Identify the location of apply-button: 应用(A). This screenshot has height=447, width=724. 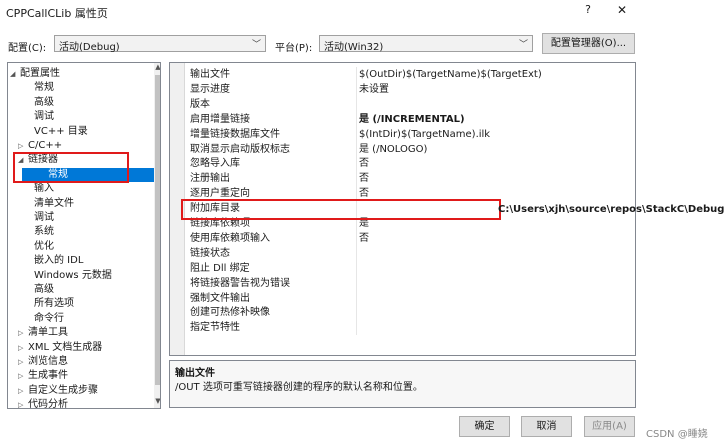
(609, 426).